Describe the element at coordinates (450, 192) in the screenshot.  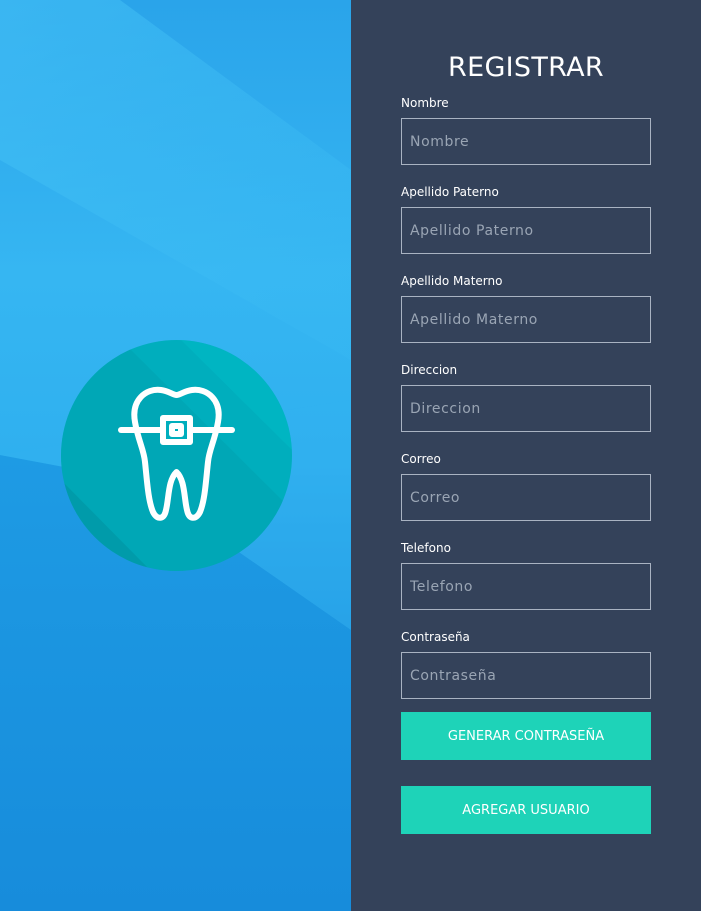
I see `apellido-paterno-label: Apellido Paterno` at that location.